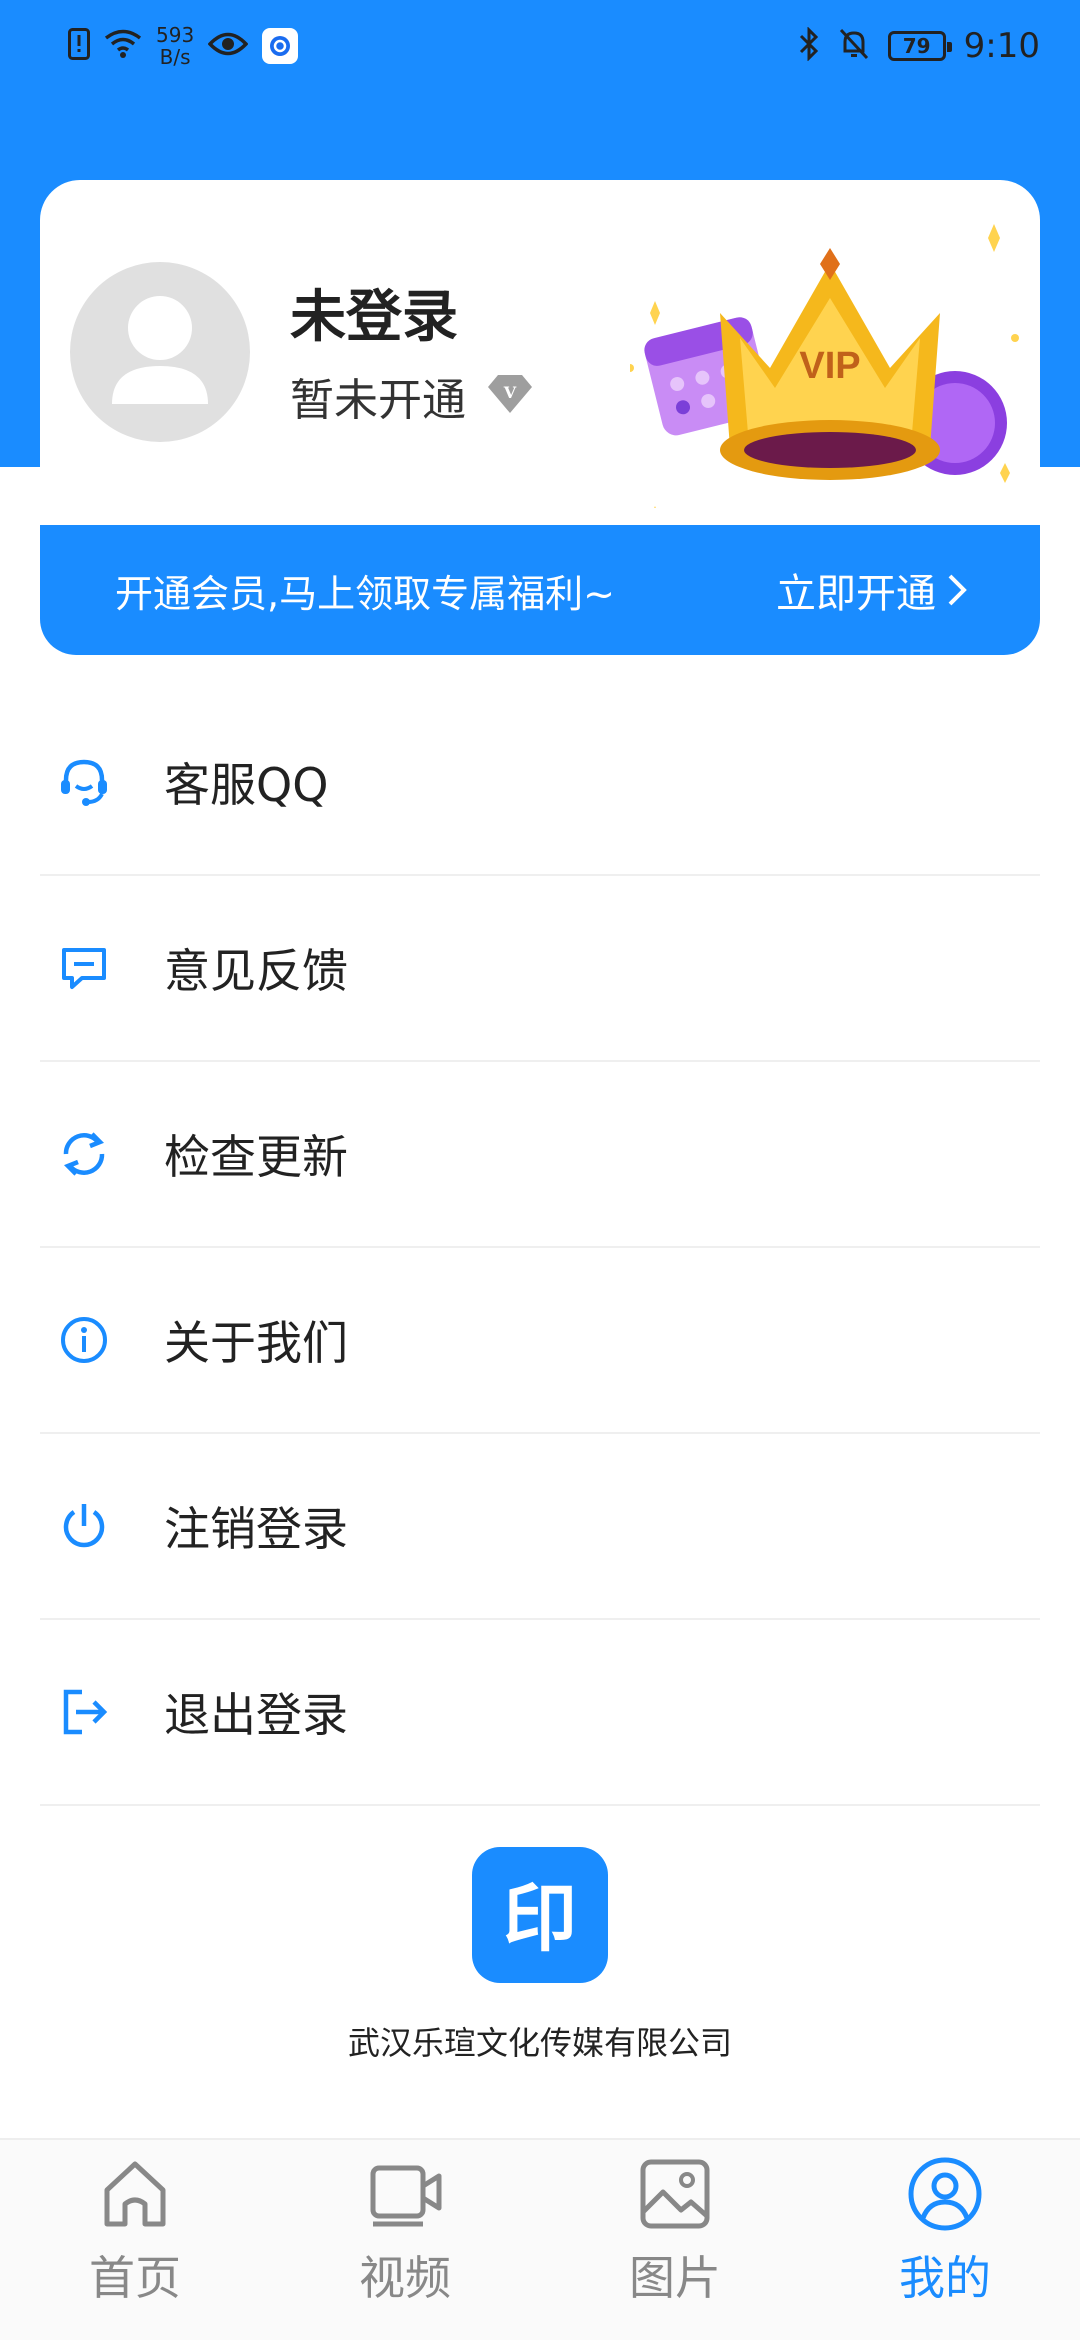  I want to click on battery-indicator: 79, so click(919, 46).